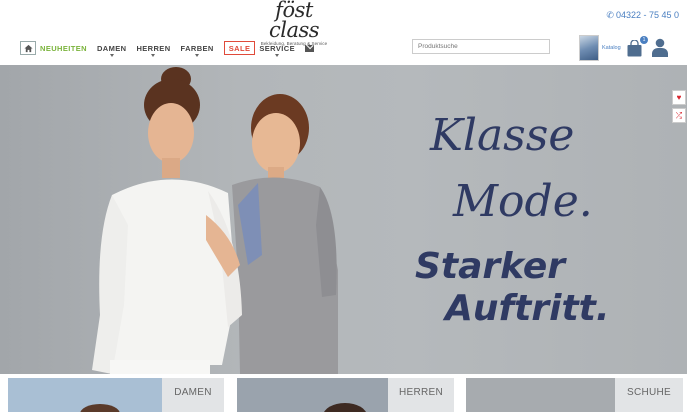 The image size is (687, 412). I want to click on shopping-bag-icon, so click(634, 48).